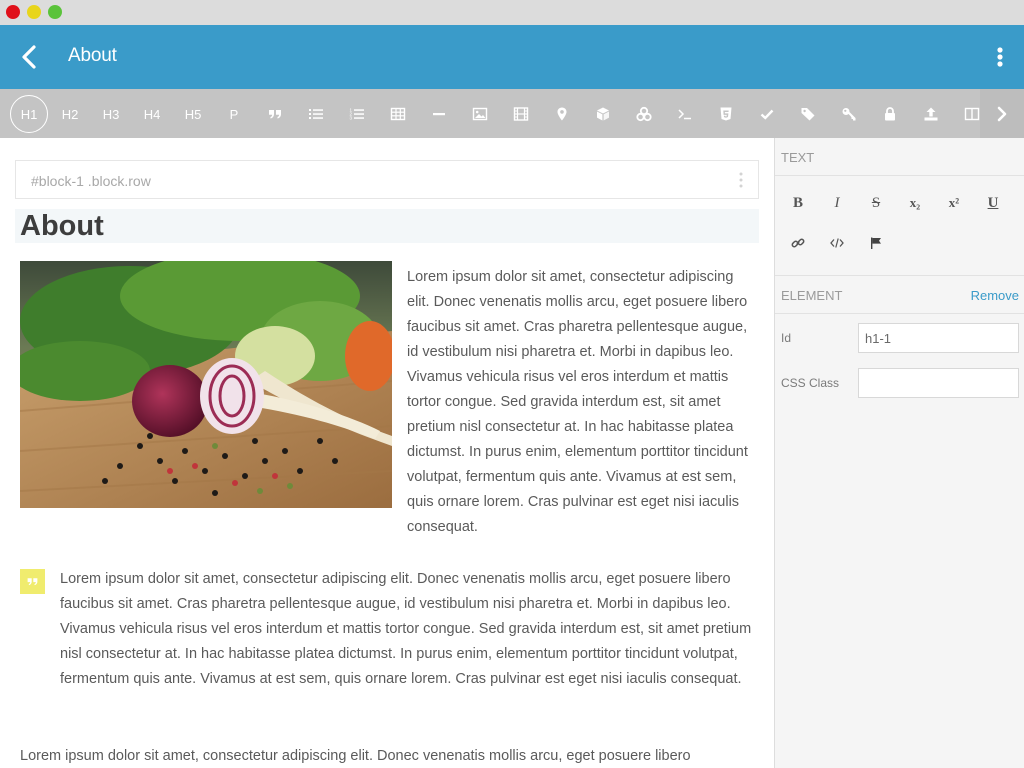  I want to click on block-selector-bar: #block-1 .block.row, so click(387, 179).